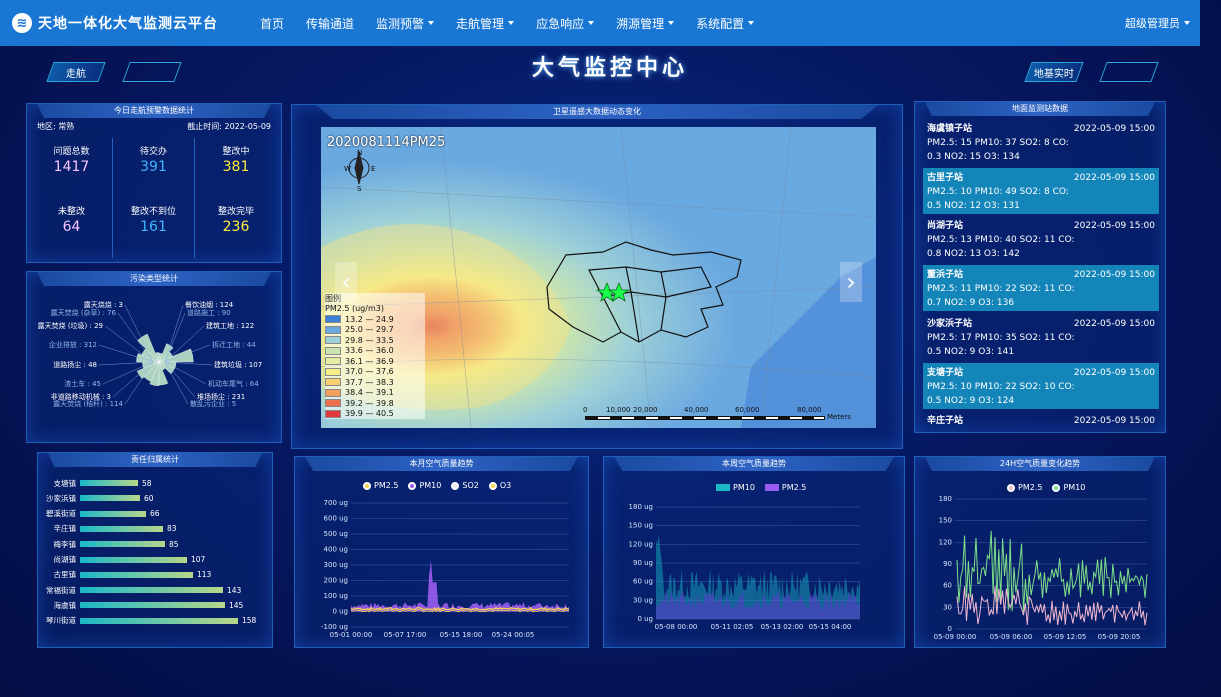  What do you see at coordinates (839, 417) in the screenshot?
I see `scale-unit: Meters` at bounding box center [839, 417].